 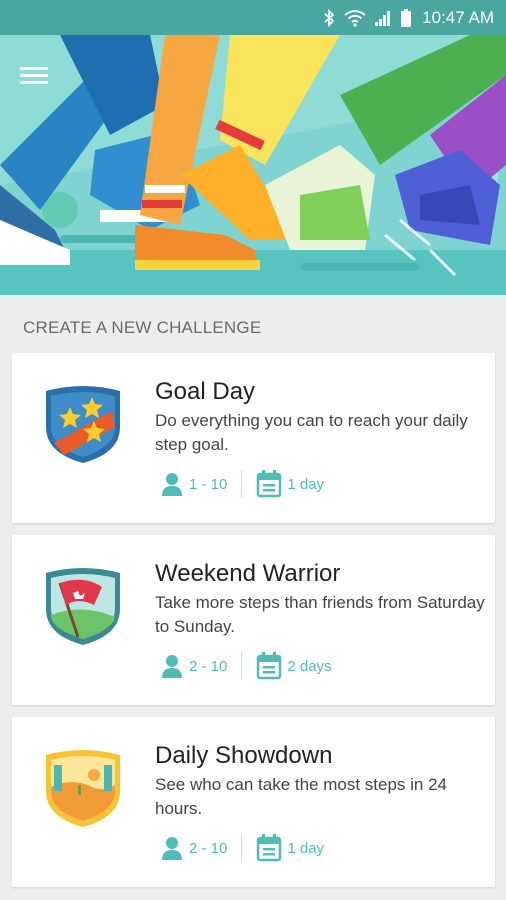 I want to click on wifi-icon, so click(x=355, y=18).